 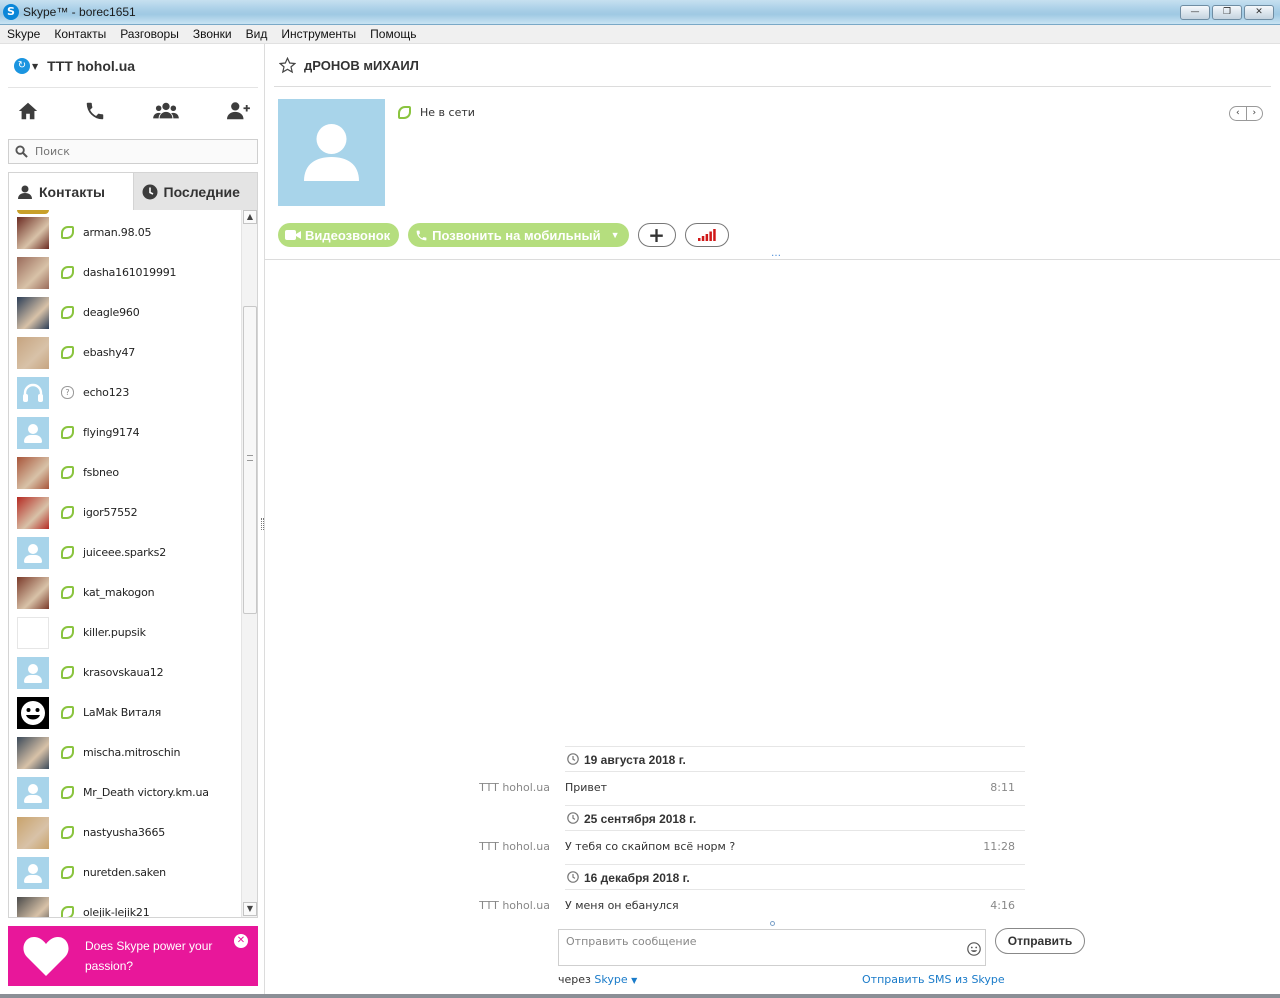 I want to click on menu-contacts: Контакты, so click(x=80, y=34).